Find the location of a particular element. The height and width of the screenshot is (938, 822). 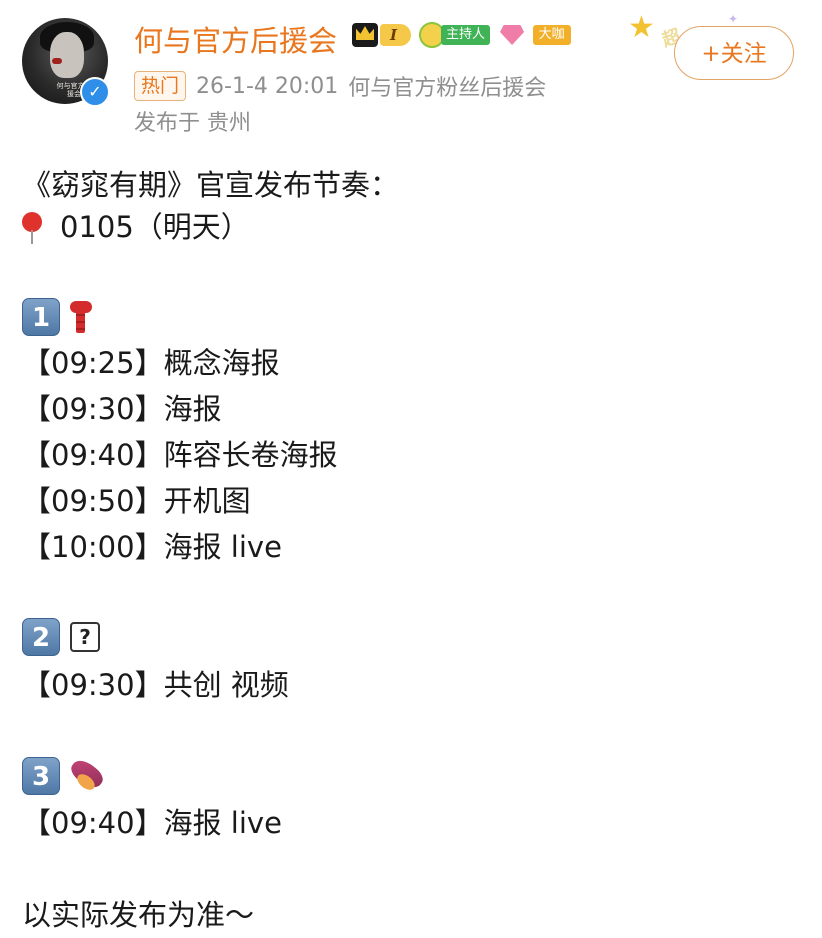

vip-badge: 14 大咖 is located at coordinates (535, 35).